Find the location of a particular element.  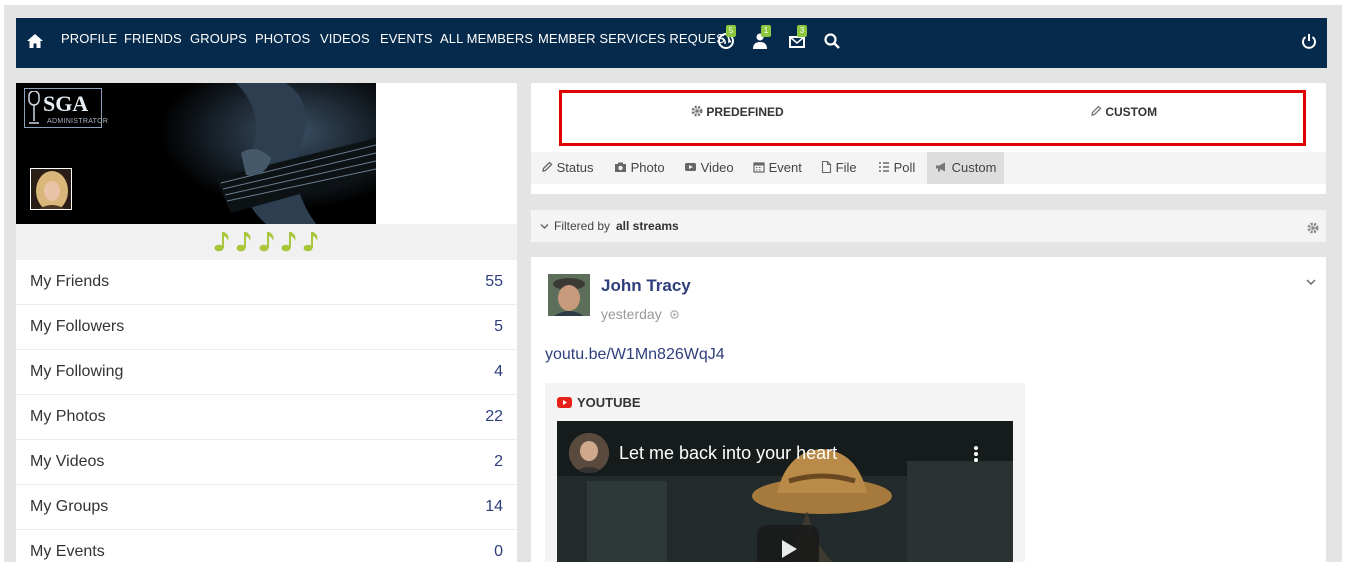

globe-icon is located at coordinates (674, 314).